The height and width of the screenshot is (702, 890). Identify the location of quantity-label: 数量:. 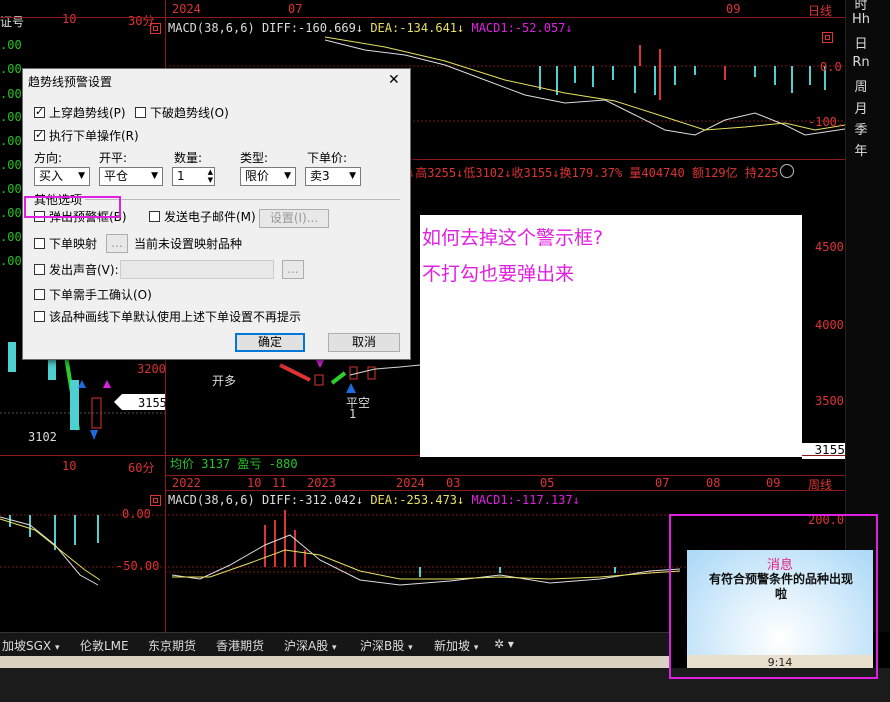
(188, 158).